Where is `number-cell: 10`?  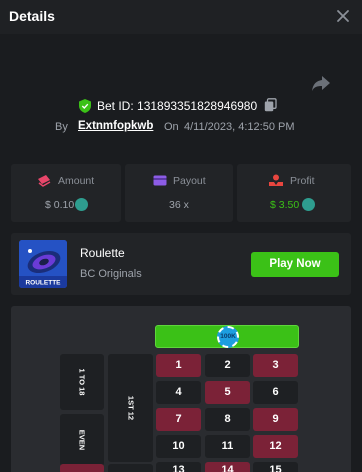
number-cell: 10 is located at coordinates (178, 446).